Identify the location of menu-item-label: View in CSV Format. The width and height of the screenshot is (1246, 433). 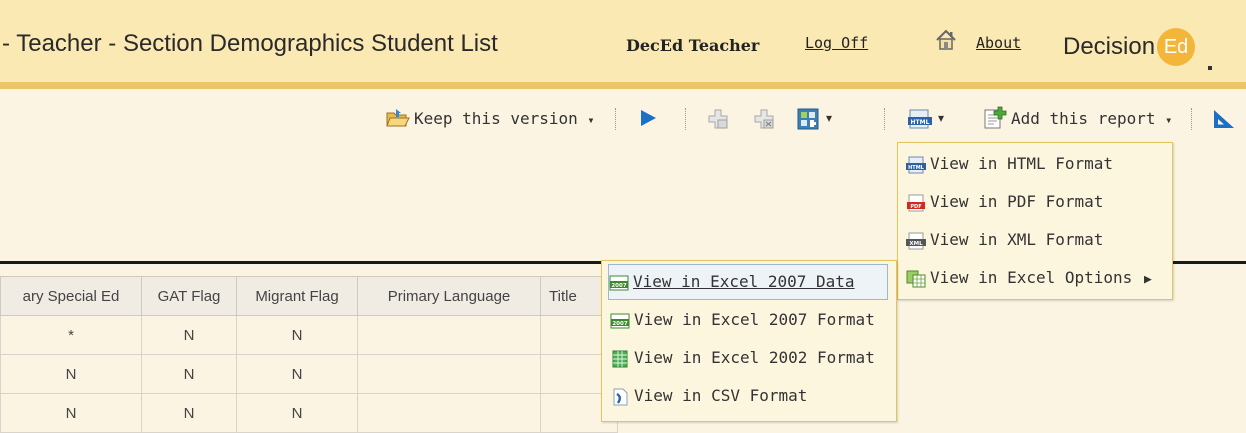
(721, 395).